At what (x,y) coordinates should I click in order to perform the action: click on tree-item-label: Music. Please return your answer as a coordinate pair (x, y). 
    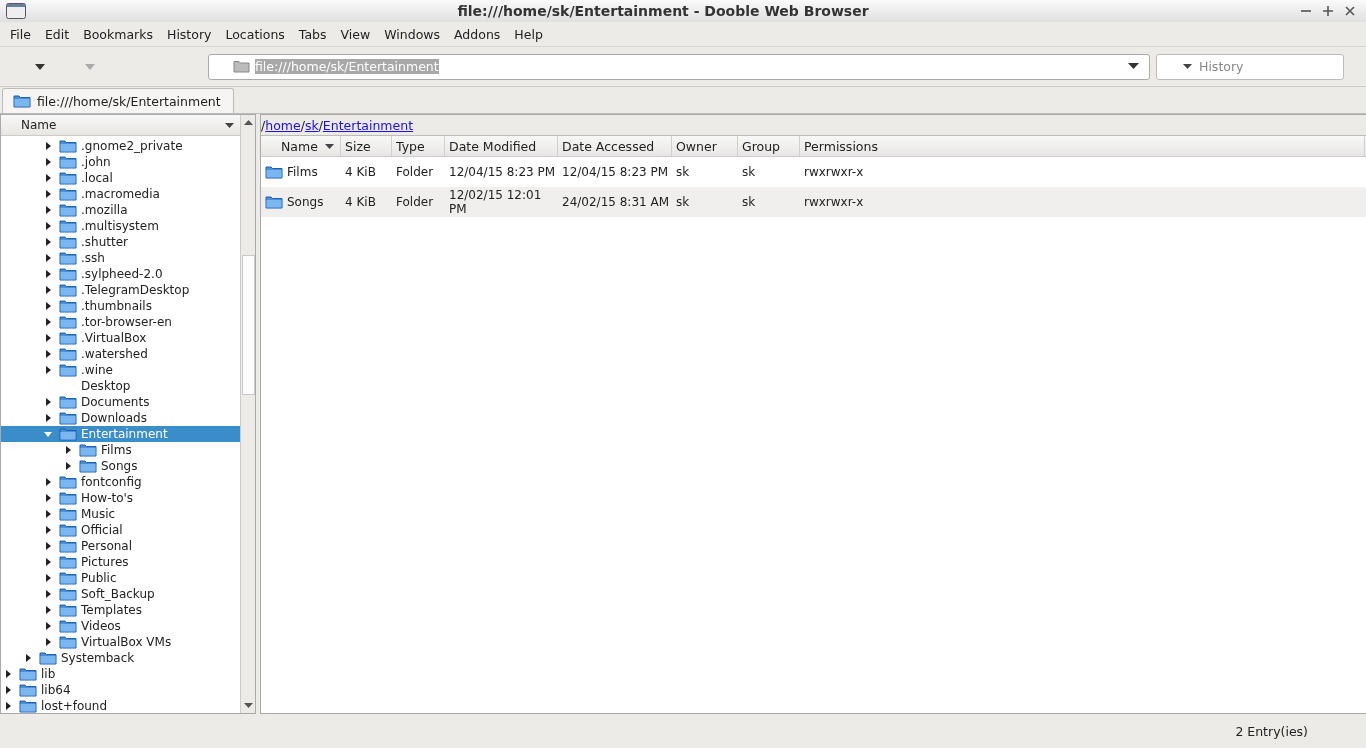
    Looking at the image, I should click on (98, 514).